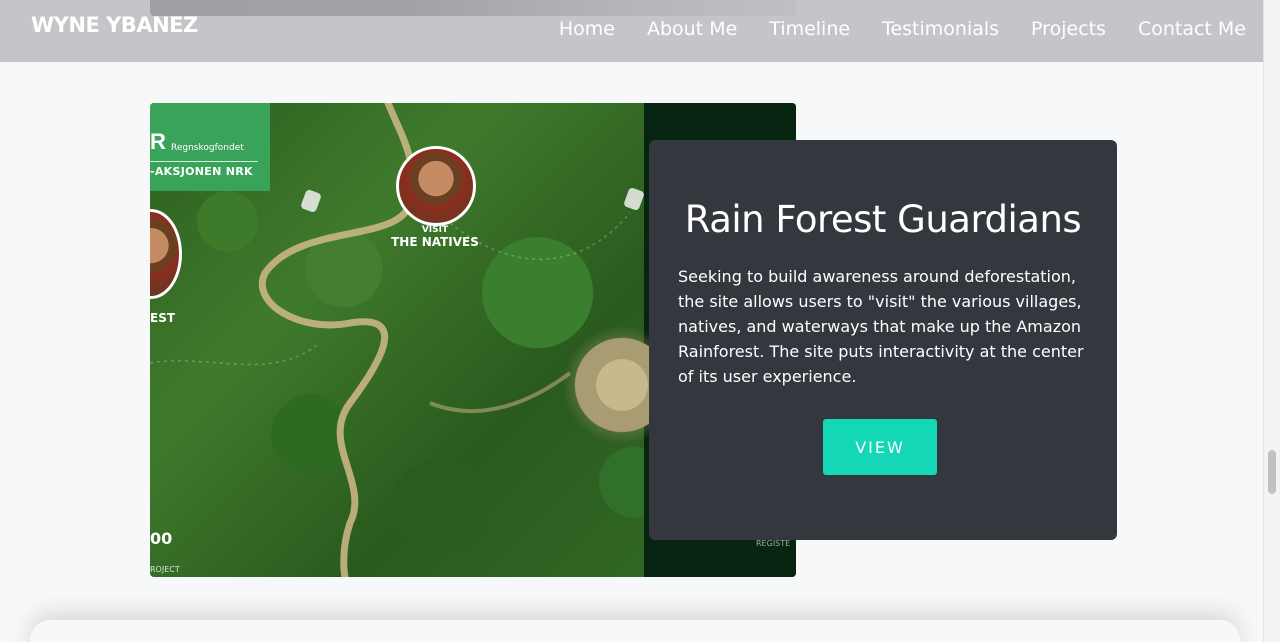 This screenshot has height=642, width=1280. What do you see at coordinates (435, 242) in the screenshot?
I see `map-label-natives: THE NATIVES` at bounding box center [435, 242].